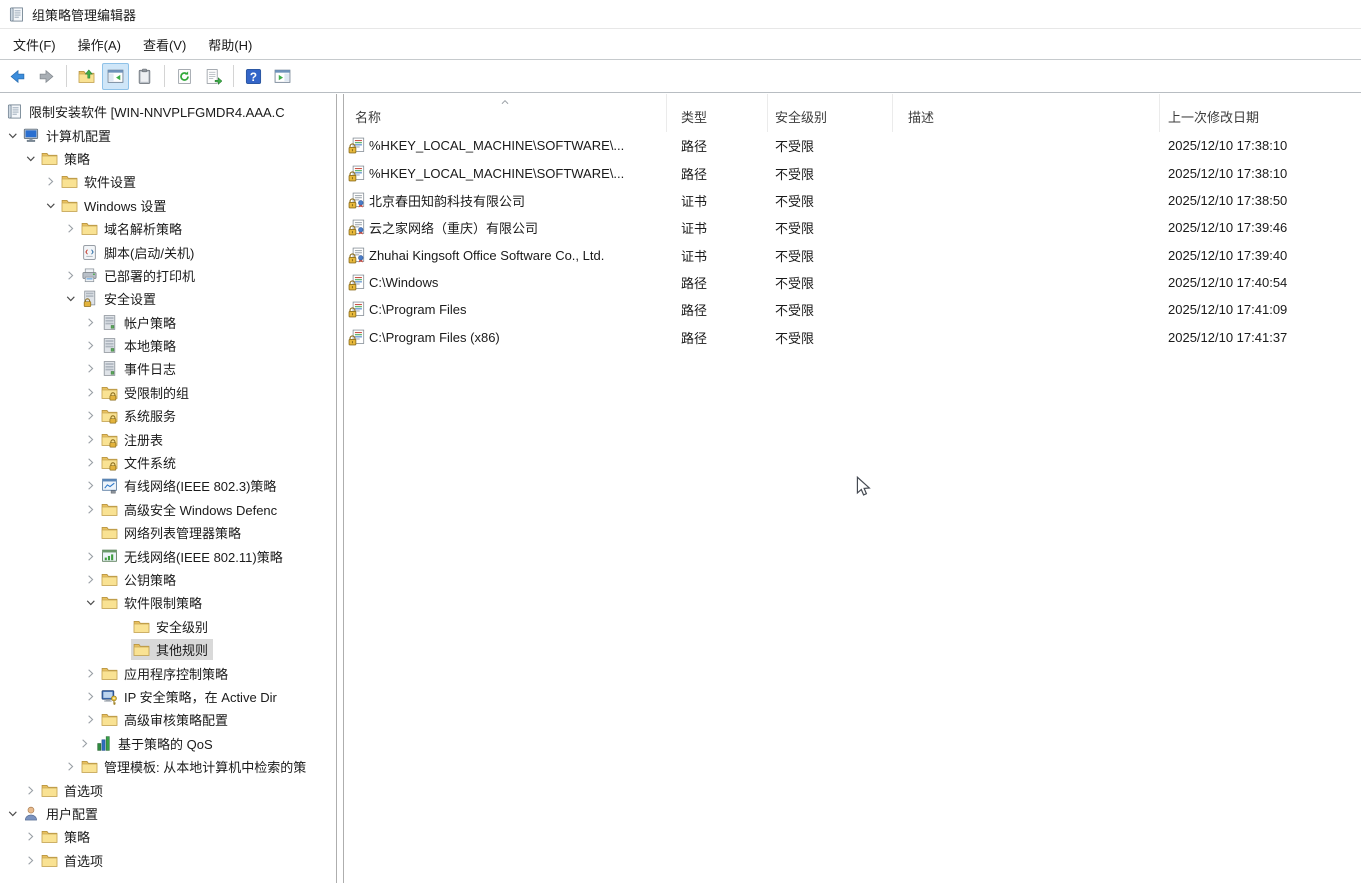 This screenshot has height=883, width=1361. What do you see at coordinates (46, 76) in the screenshot?
I see `toolbar-forward-button` at bounding box center [46, 76].